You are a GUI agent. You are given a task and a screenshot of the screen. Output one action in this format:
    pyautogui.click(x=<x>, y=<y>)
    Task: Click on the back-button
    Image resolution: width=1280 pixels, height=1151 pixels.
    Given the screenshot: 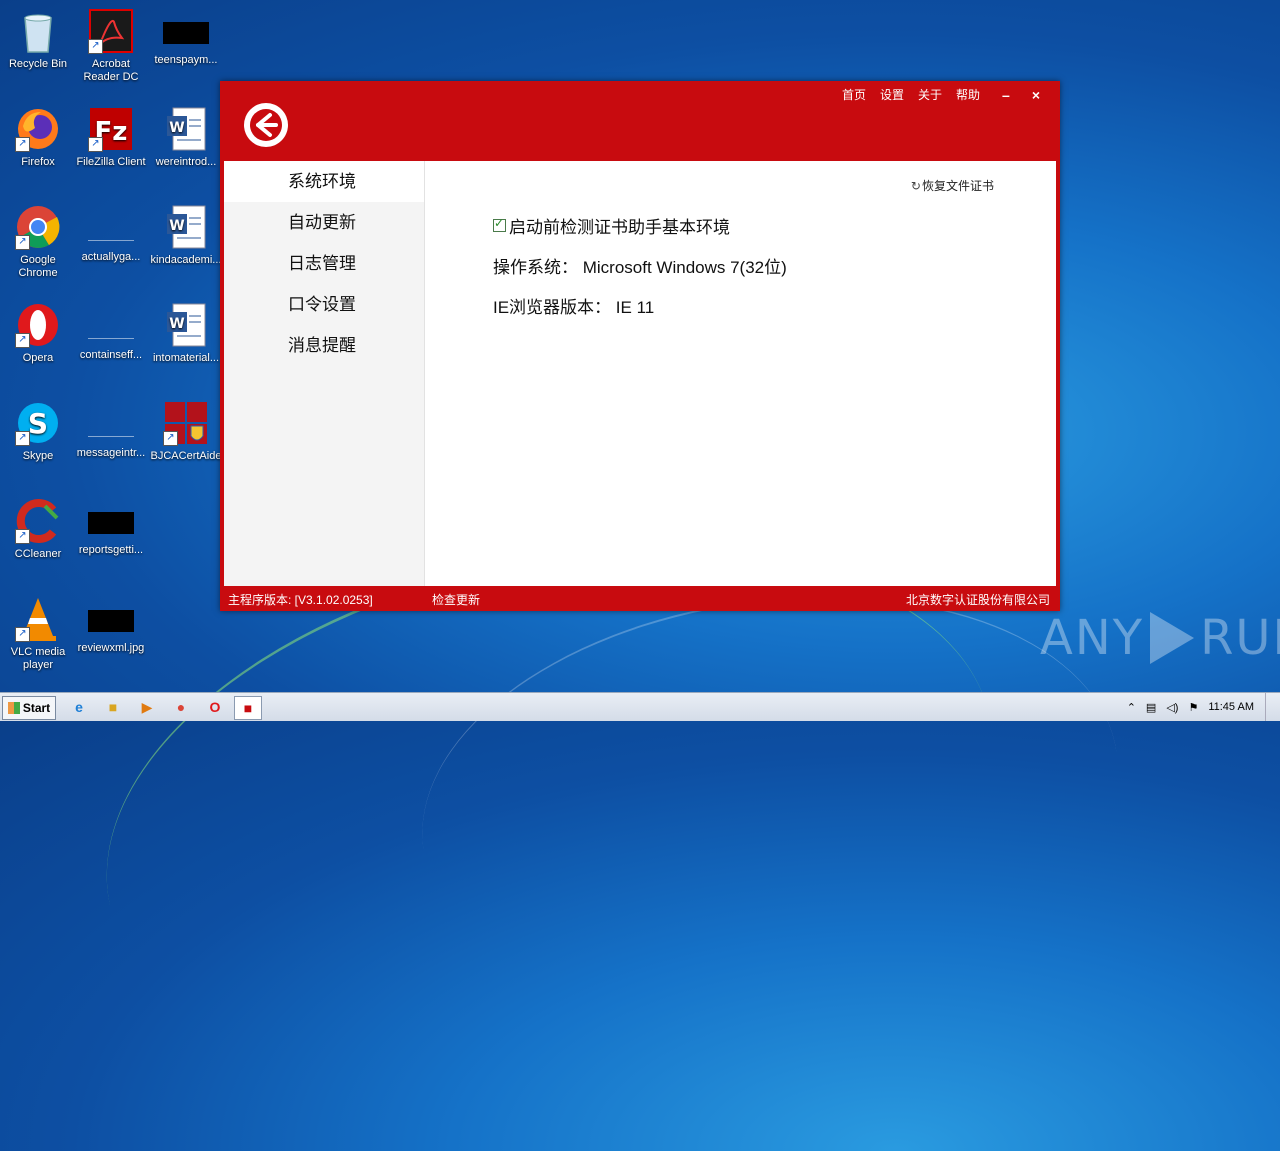 What is the action you would take?
    pyautogui.click(x=266, y=125)
    